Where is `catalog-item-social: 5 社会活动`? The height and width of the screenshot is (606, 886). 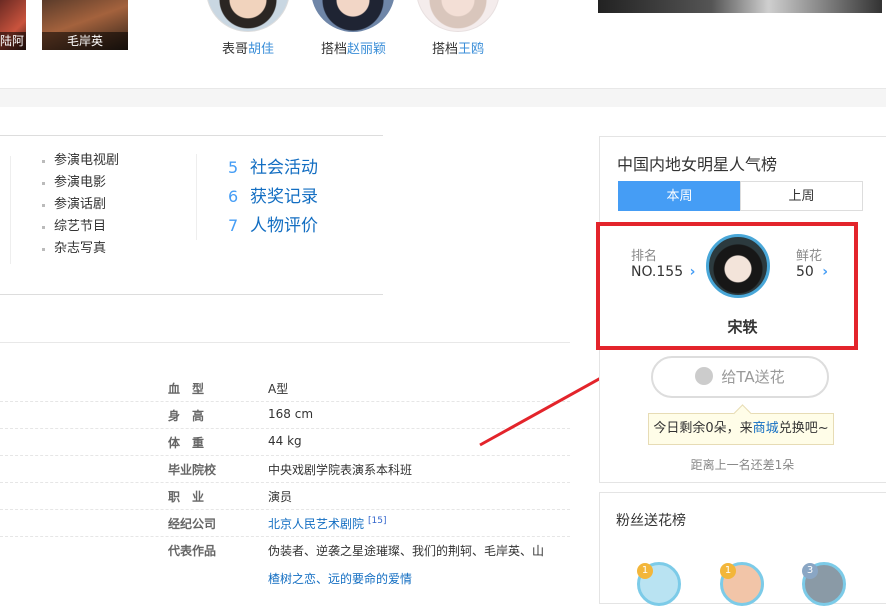
catalog-item-social: 5 社会活动 is located at coordinates (273, 167).